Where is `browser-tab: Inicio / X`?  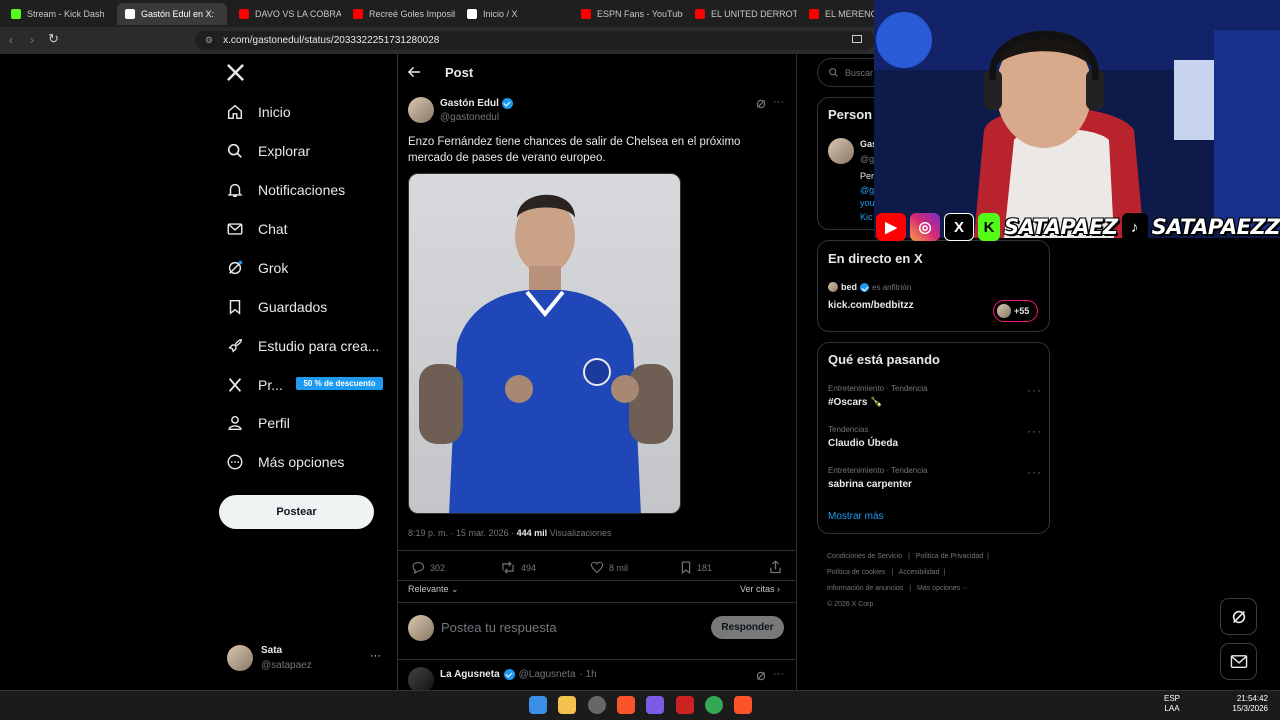
browser-tab: Inicio / X is located at coordinates (514, 14).